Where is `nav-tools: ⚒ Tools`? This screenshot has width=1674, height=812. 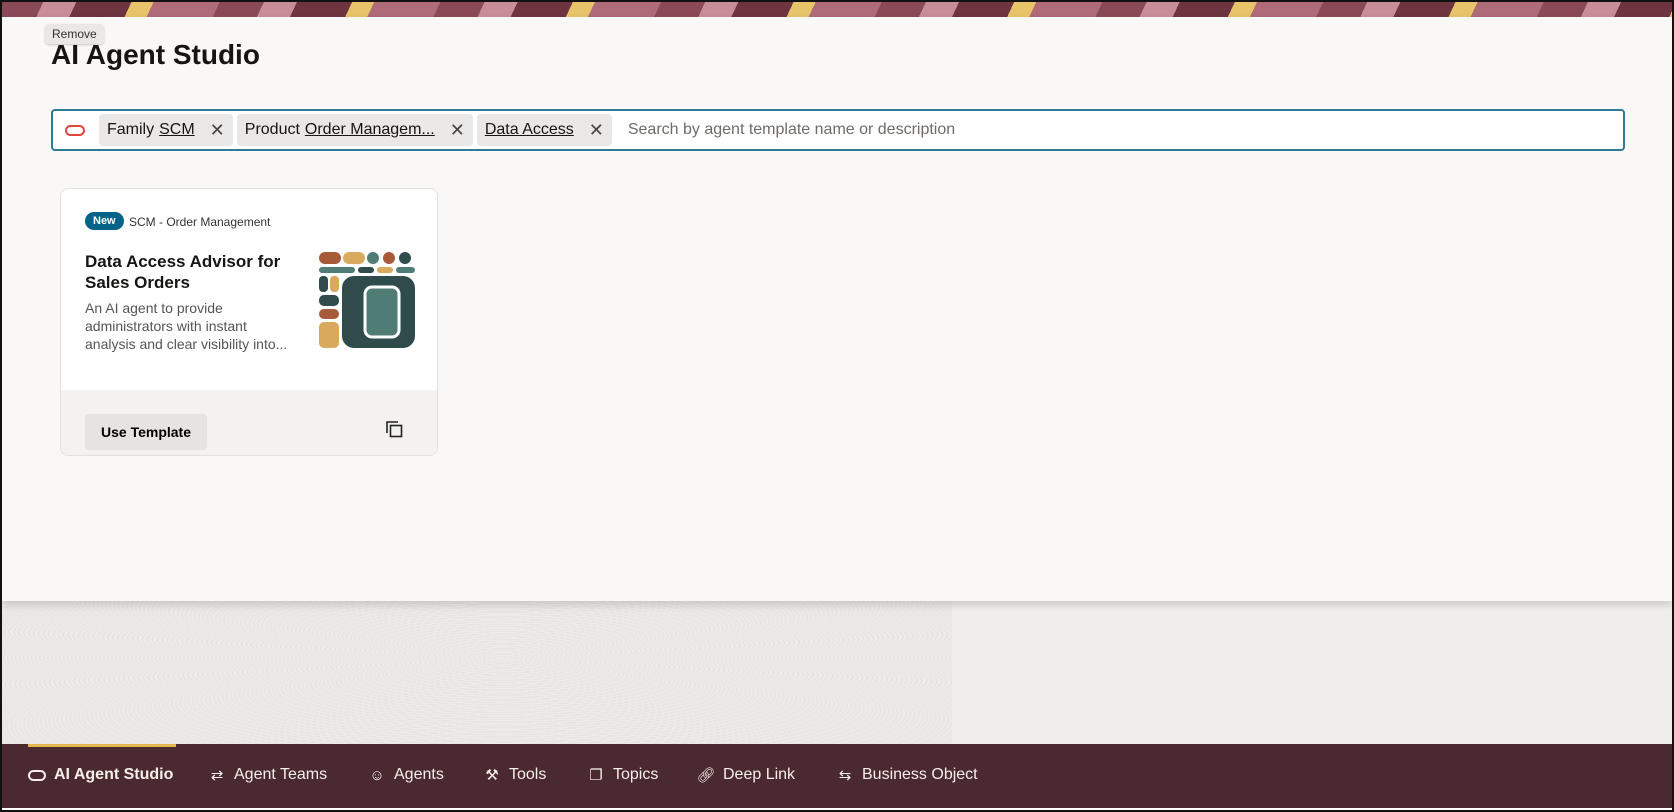
nav-tools: ⚒ Tools is located at coordinates (514, 775).